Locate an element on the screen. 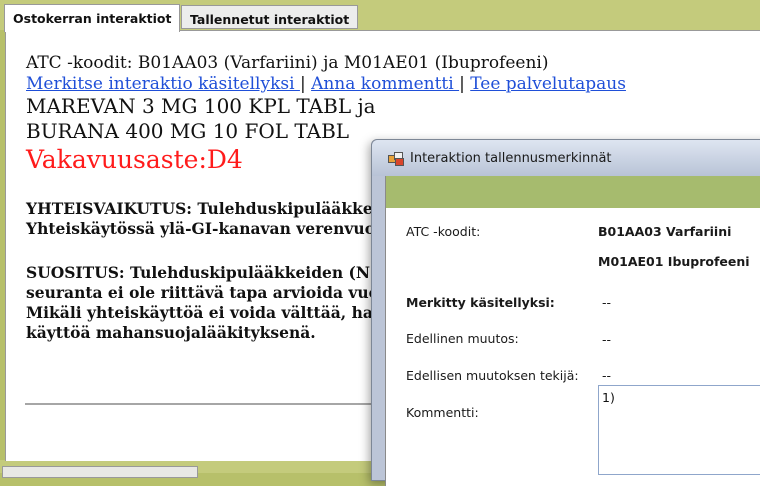 Image resolution: width=760 pixels, height=486 pixels. previous-author-label: Edellisen muutoksen tekijä: is located at coordinates (492, 375).